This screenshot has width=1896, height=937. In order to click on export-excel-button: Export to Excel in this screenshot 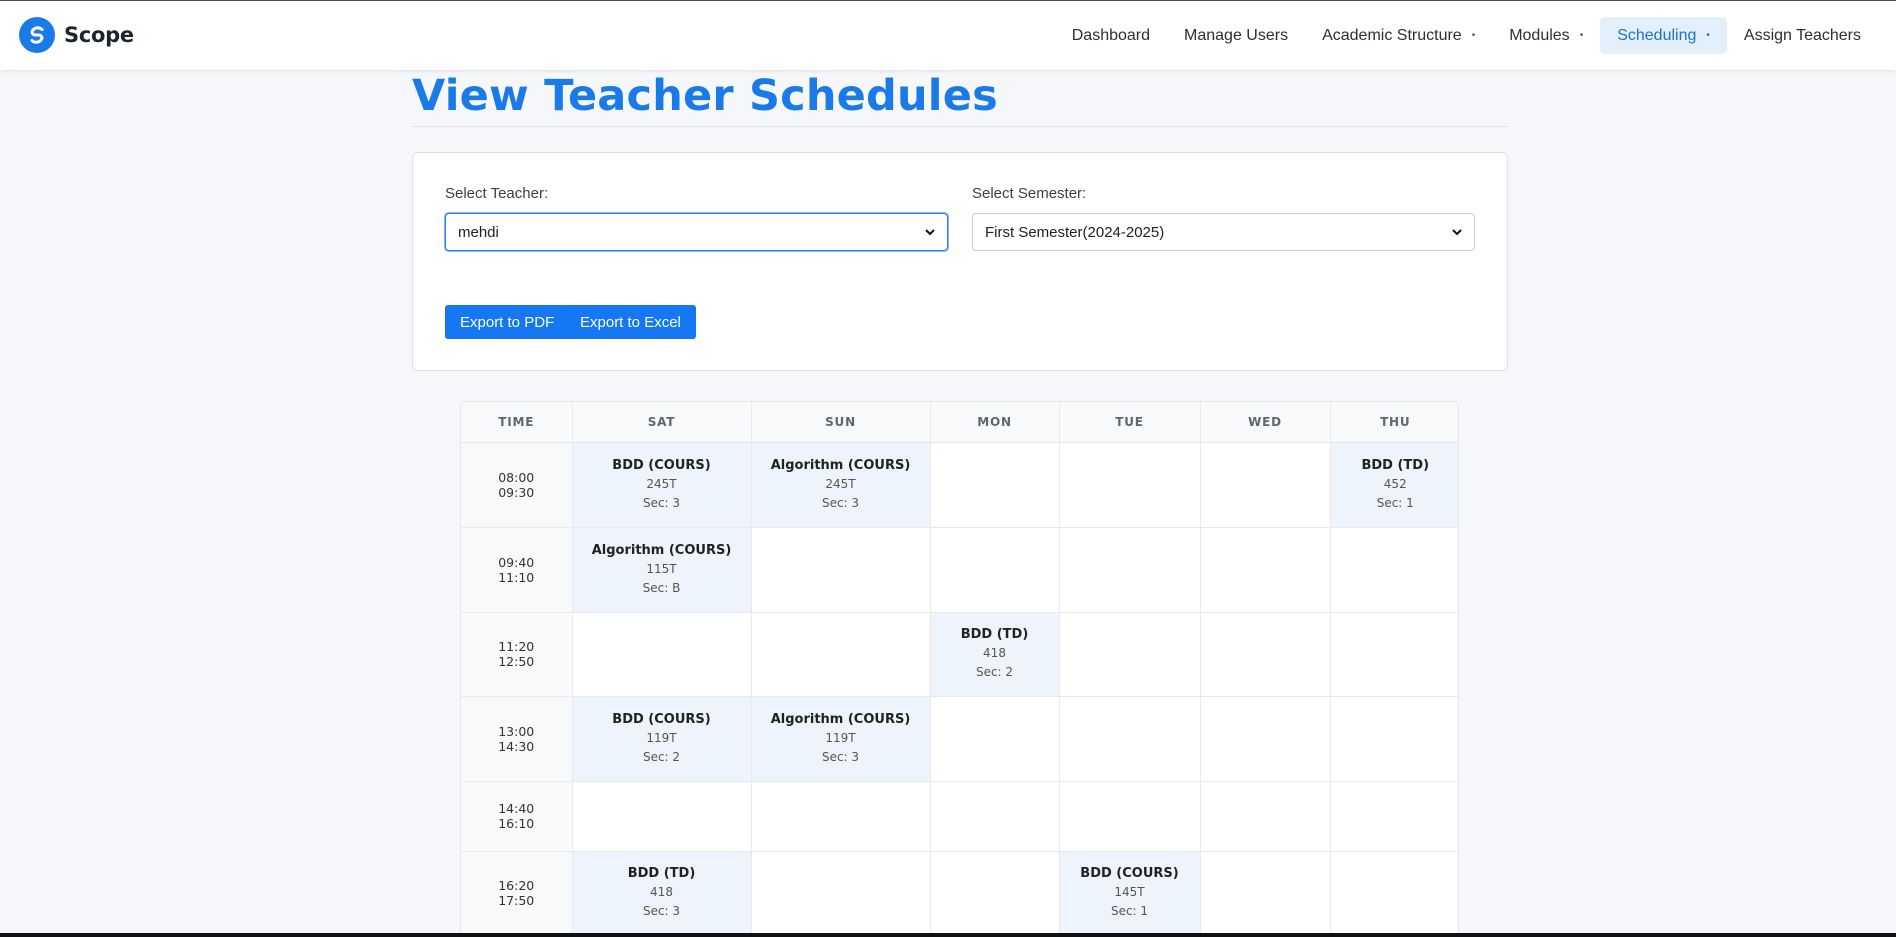, I will do `click(630, 322)`.